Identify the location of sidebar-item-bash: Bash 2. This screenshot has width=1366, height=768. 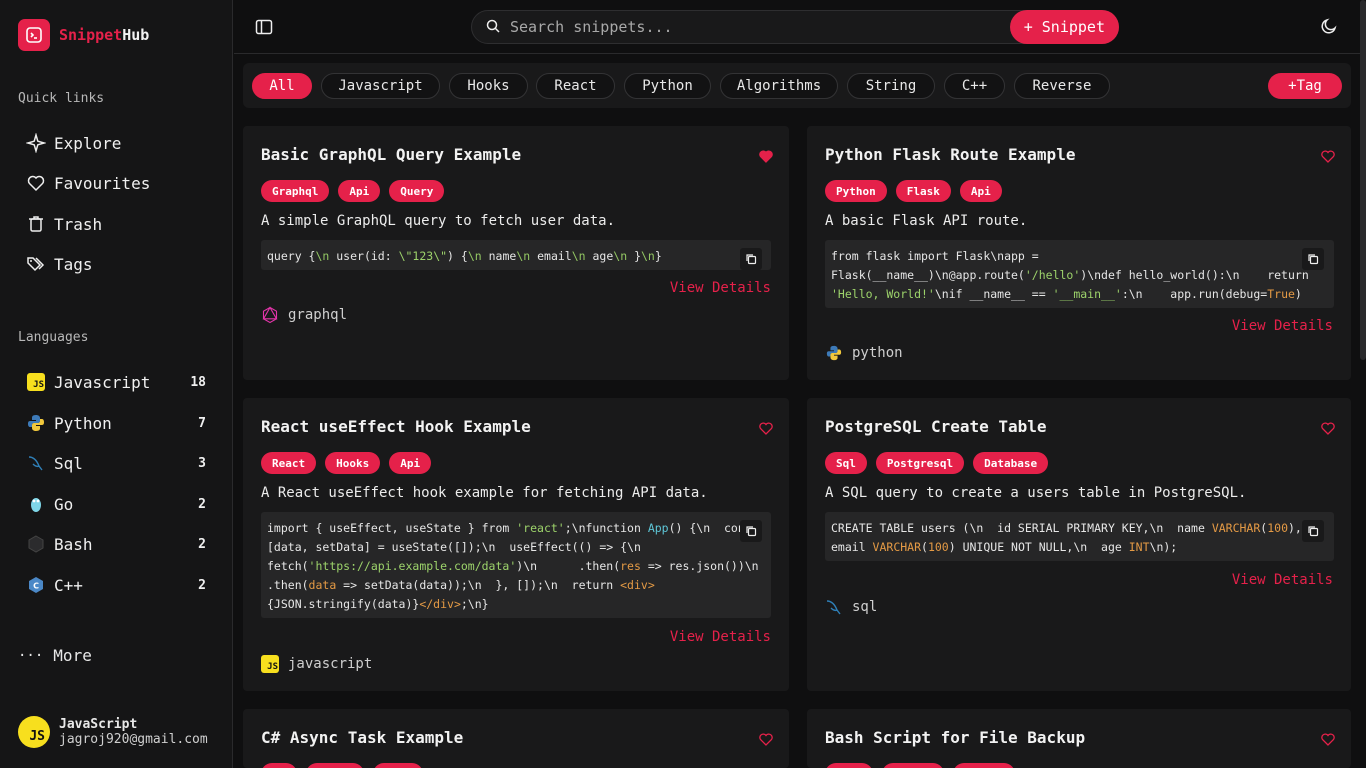
(121, 544).